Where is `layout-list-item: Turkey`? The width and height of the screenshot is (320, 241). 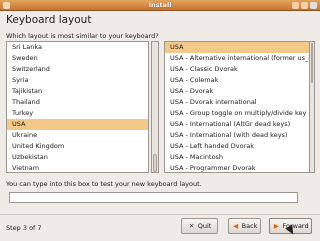 layout-list-item: Turkey is located at coordinates (77, 113).